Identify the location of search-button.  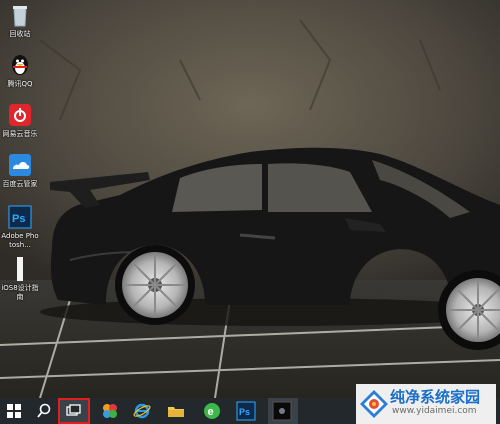
(45, 411).